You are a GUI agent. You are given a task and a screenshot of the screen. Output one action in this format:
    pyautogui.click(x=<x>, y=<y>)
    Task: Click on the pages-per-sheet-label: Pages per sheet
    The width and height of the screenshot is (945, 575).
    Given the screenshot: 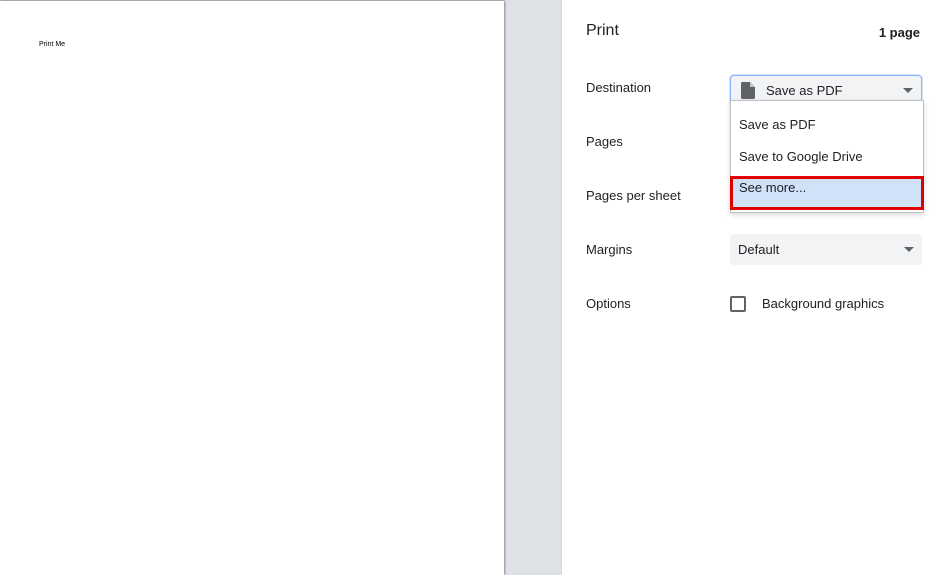 What is the action you would take?
    pyautogui.click(x=633, y=195)
    